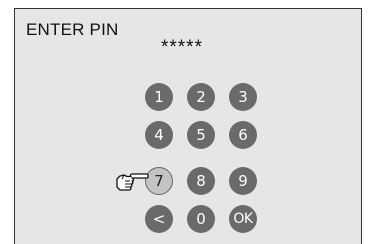 The width and height of the screenshot is (376, 244). I want to click on key-8: 8, so click(201, 181).